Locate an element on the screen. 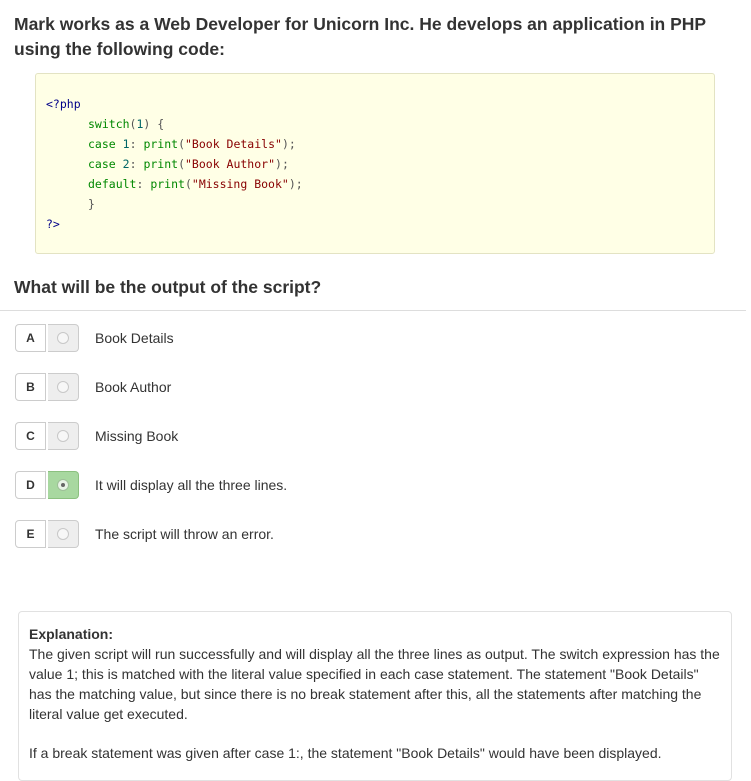  option-a: A Book Details is located at coordinates (365, 339).